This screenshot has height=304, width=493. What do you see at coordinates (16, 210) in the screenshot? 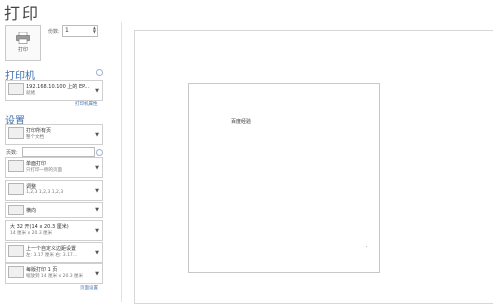
I see `orientation-icon` at bounding box center [16, 210].